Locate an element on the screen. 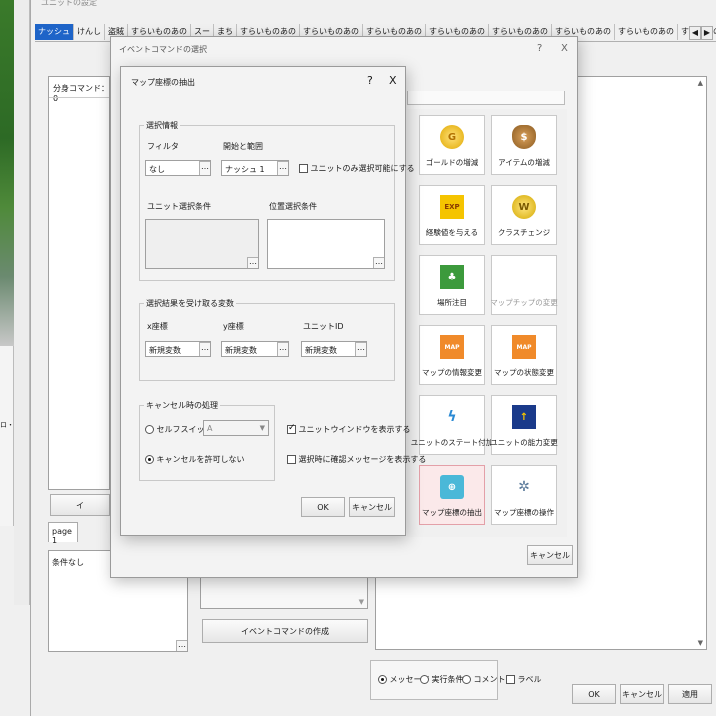 The image size is (716, 716). command-label: ゴールドの増減 is located at coordinates (452, 162).